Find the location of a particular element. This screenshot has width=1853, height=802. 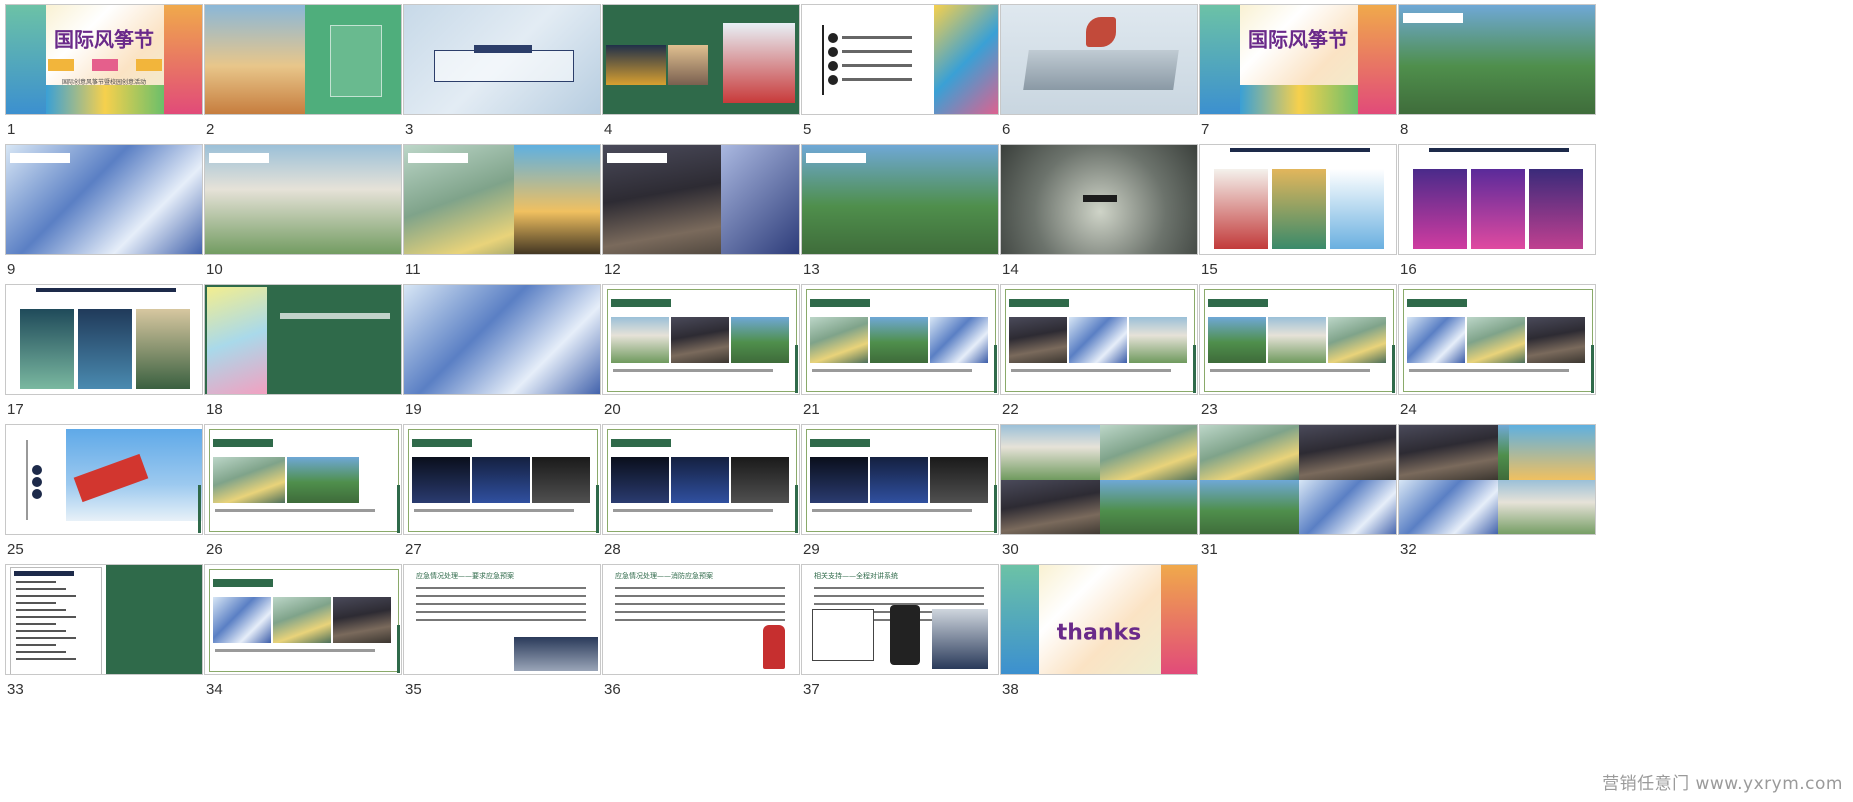

slide-thumbnail-cell: 5 is located at coordinates (897, 70).